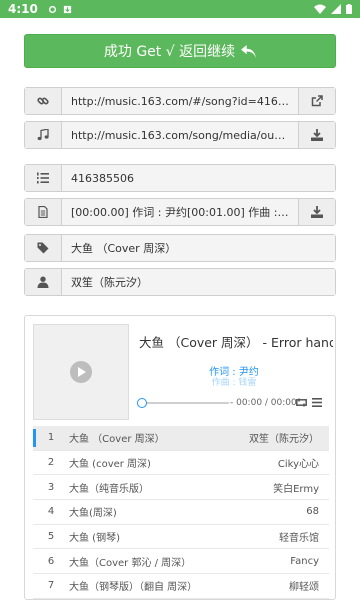 This screenshot has height=600, width=360. Describe the element at coordinates (181, 562) in the screenshot. I see `playlist-item: 6 大鱼（Cover 郭沁 / 周深） Fancy` at that location.